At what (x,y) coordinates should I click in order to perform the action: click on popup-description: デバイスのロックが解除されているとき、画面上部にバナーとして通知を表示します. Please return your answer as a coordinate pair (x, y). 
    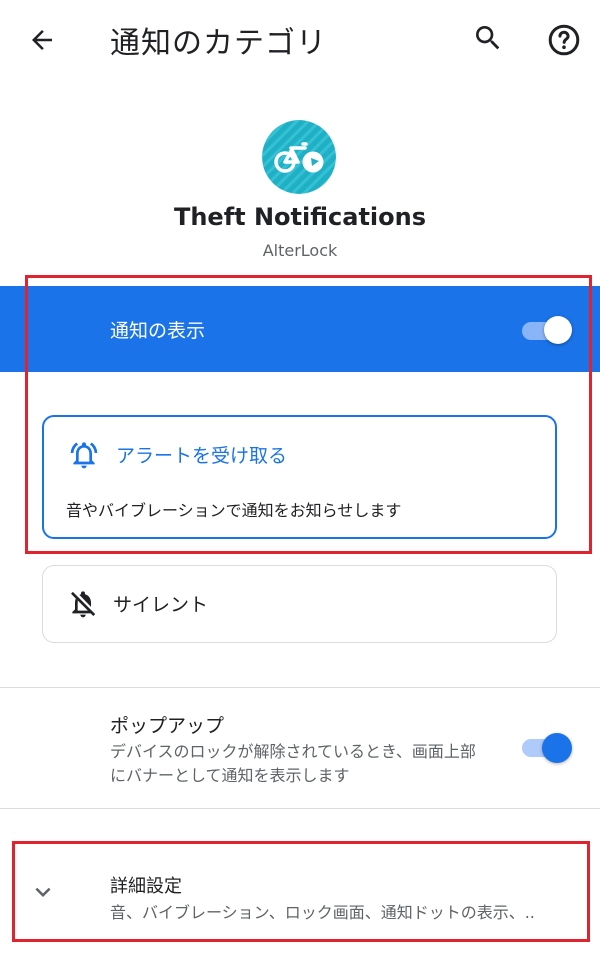
    Looking at the image, I should click on (293, 763).